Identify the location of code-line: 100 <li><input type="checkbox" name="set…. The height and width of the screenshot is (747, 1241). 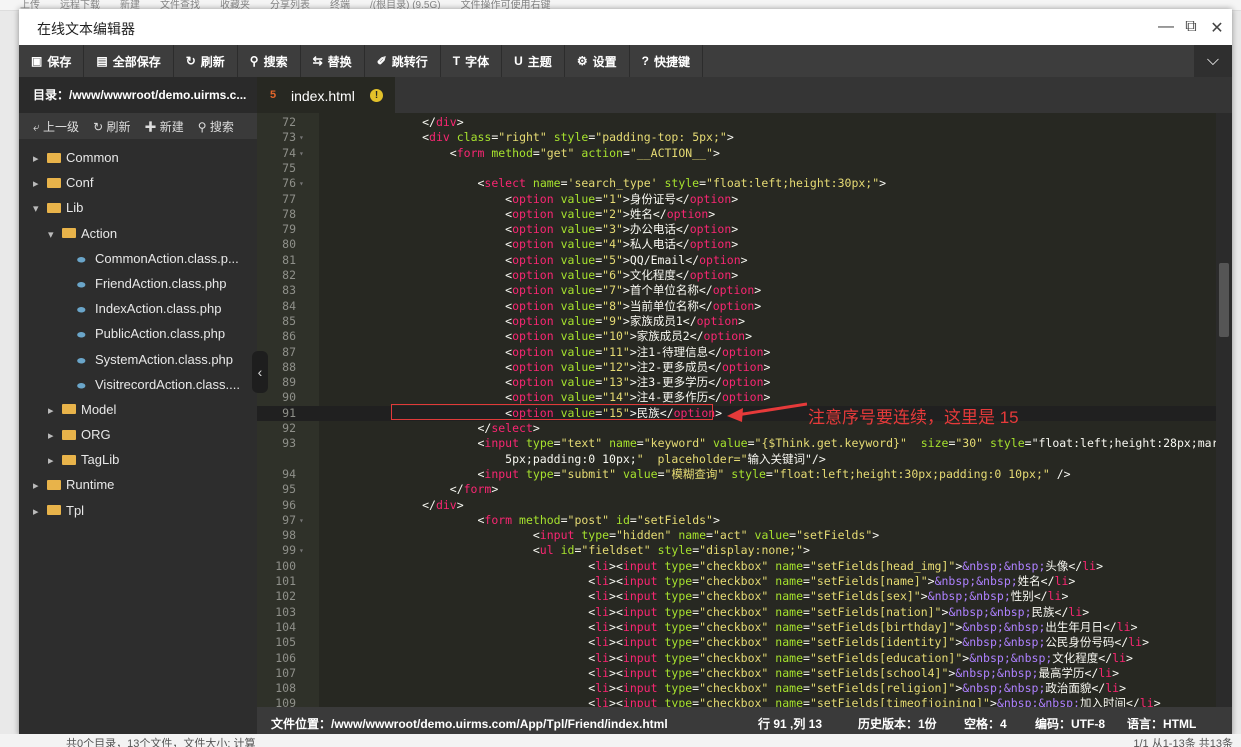
(736, 566).